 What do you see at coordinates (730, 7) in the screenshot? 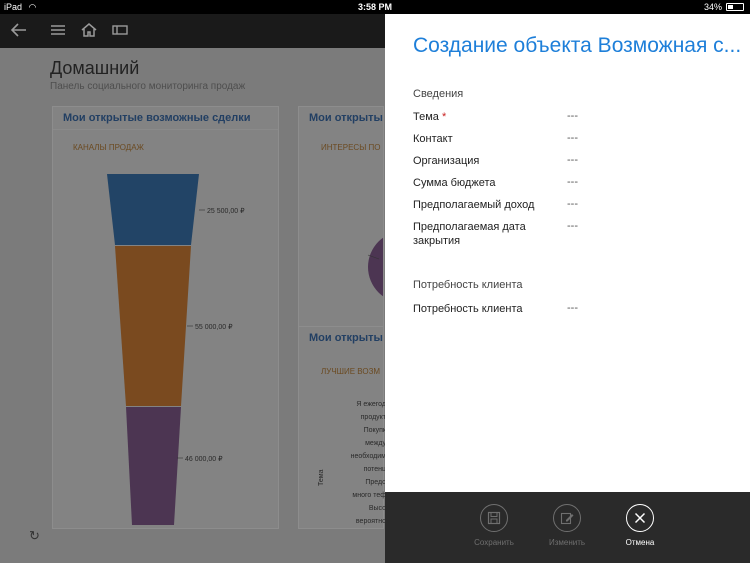
I see `battery-level` at bounding box center [730, 7].